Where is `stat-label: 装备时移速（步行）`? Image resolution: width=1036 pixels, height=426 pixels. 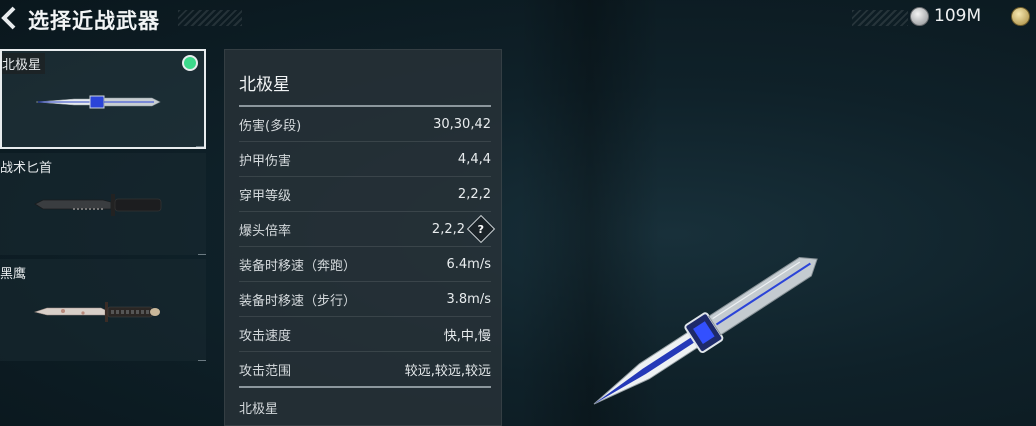
stat-label: 装备时移速（步行） is located at coordinates (298, 301).